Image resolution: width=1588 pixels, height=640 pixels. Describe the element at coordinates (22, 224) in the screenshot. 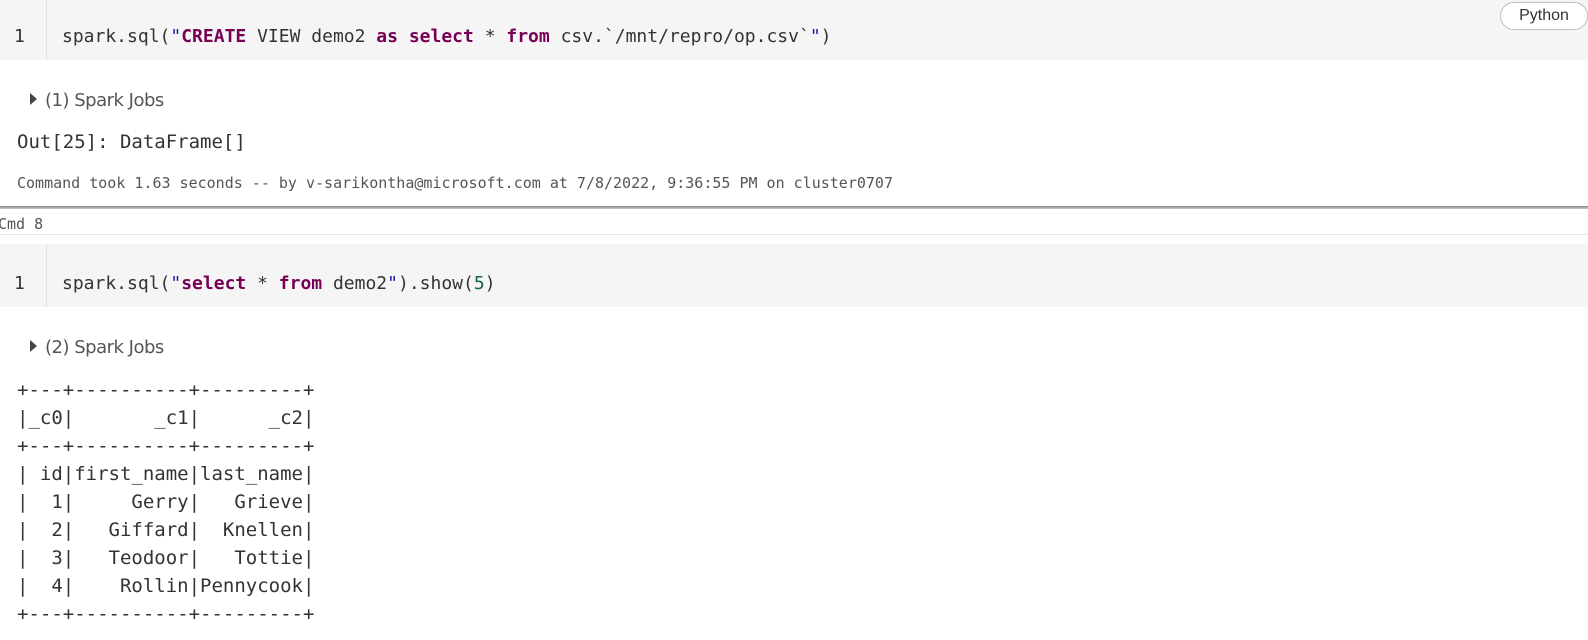

I see `cmd-label: Cmd 8` at that location.